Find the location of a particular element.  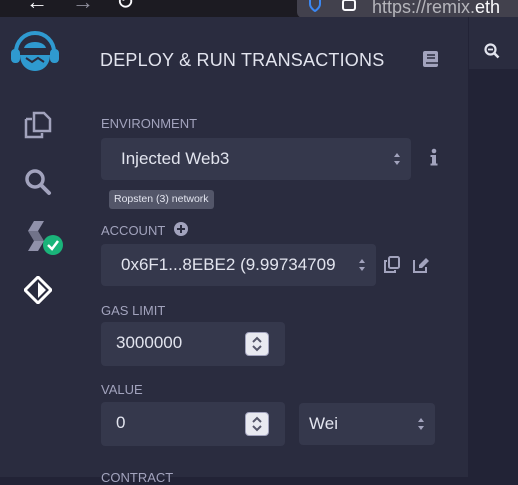

environment-select: Injected Web3 is located at coordinates (256, 159).